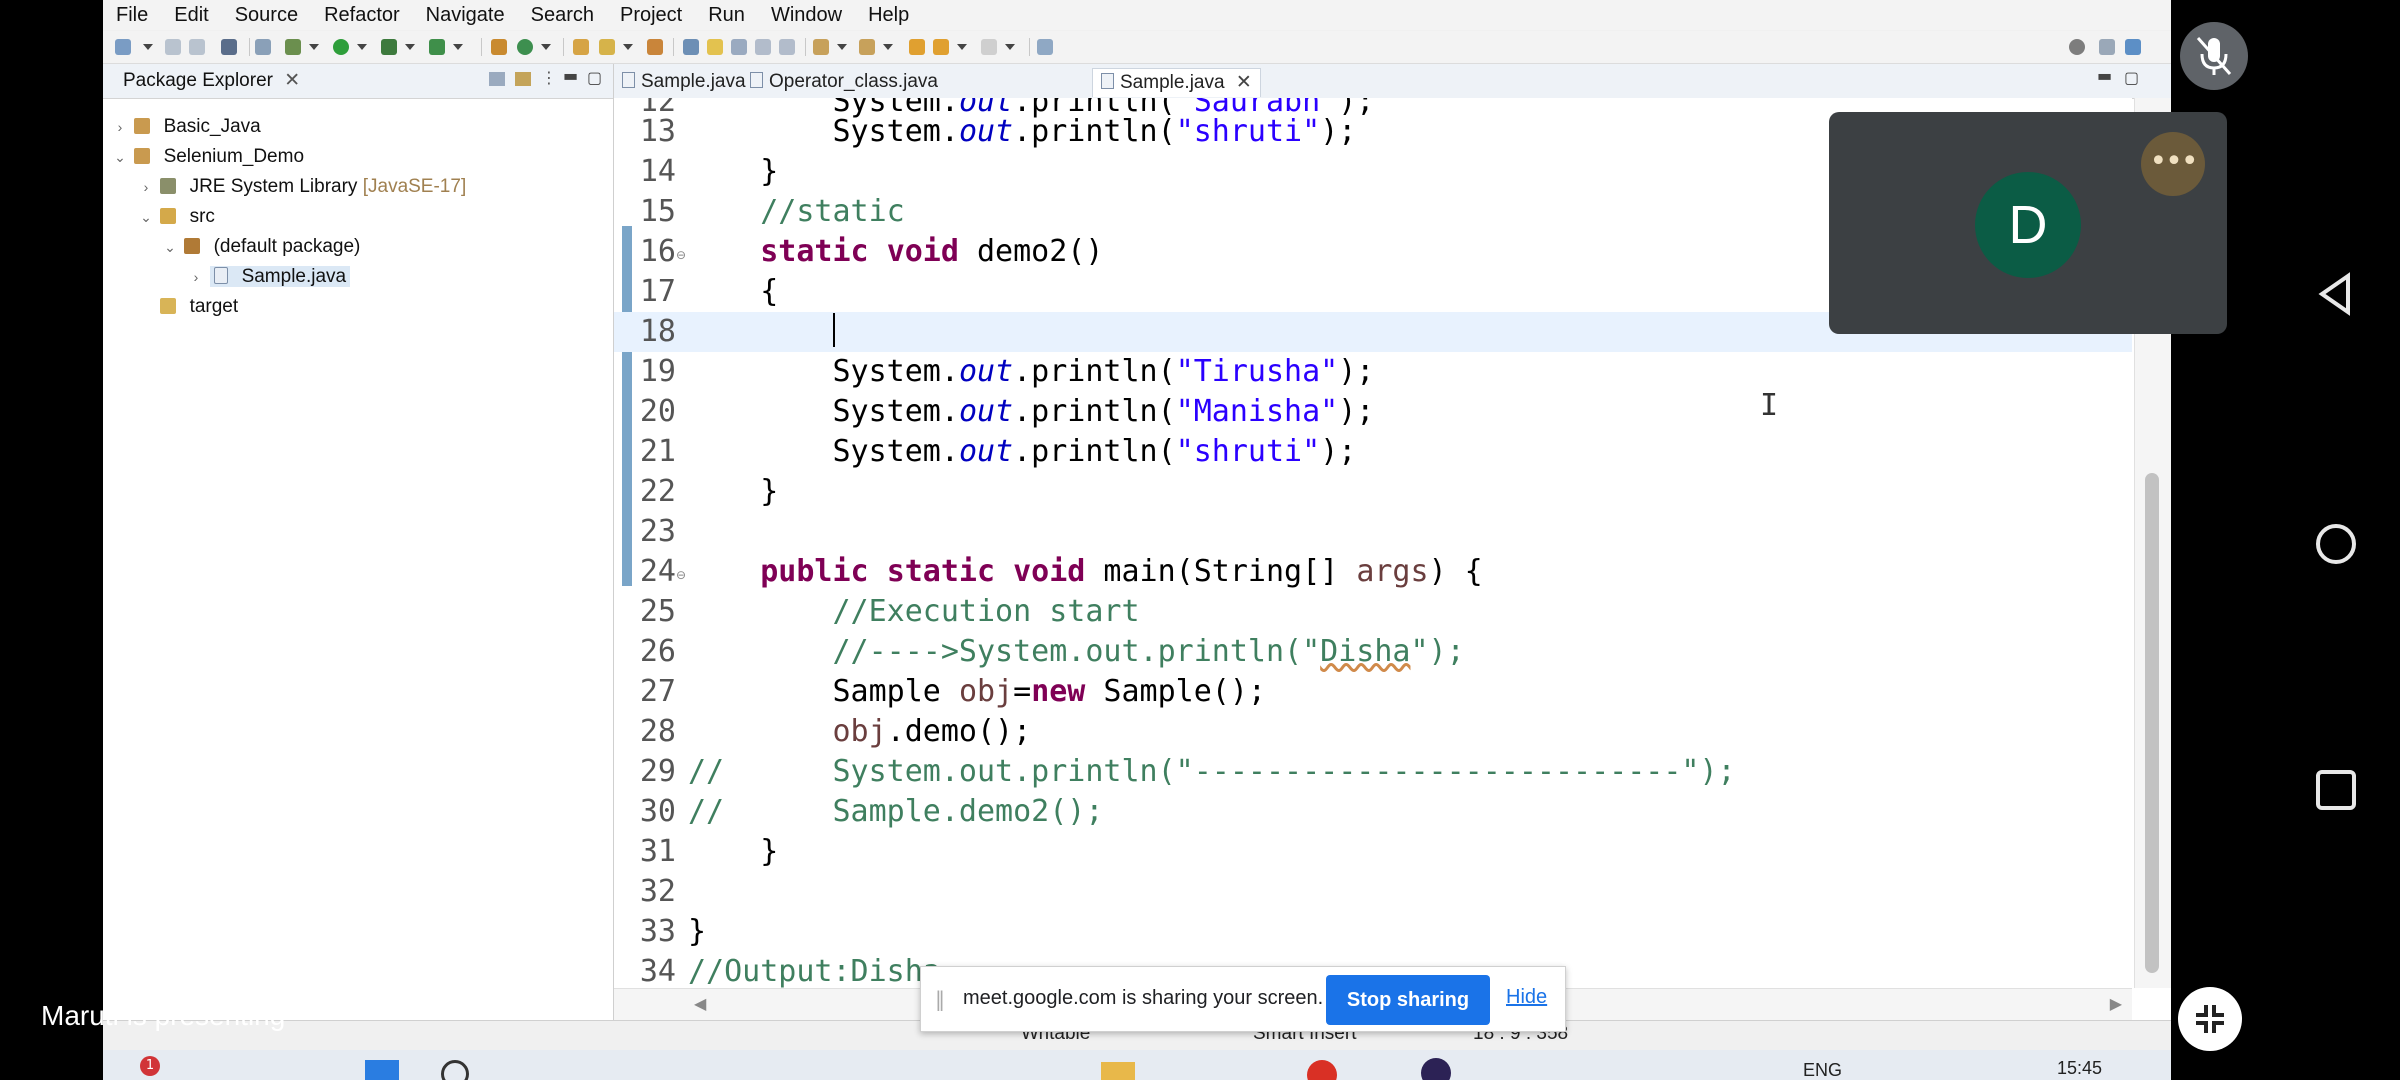 The image size is (2400, 1080). I want to click on tab-operator-class: Operator_class.java, so click(844, 82).